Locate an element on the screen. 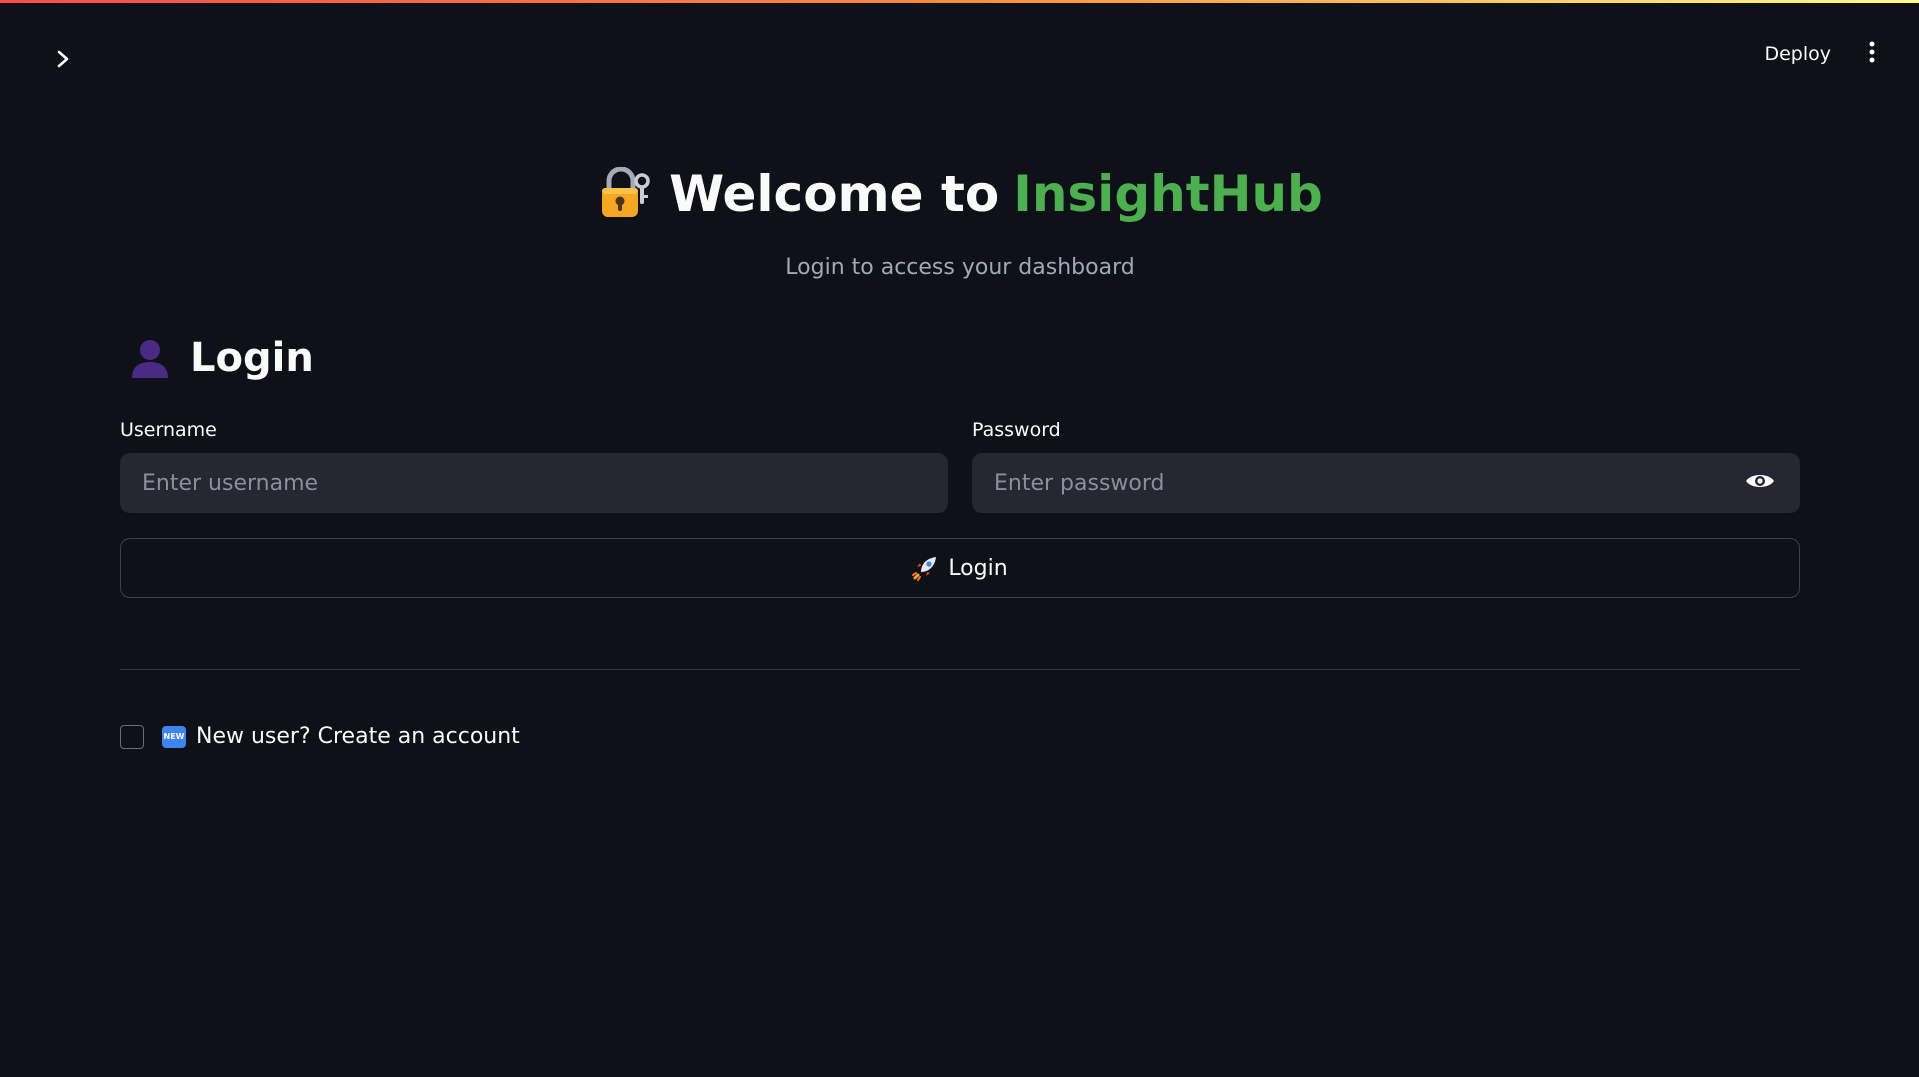  show-password-button is located at coordinates (1760, 483).